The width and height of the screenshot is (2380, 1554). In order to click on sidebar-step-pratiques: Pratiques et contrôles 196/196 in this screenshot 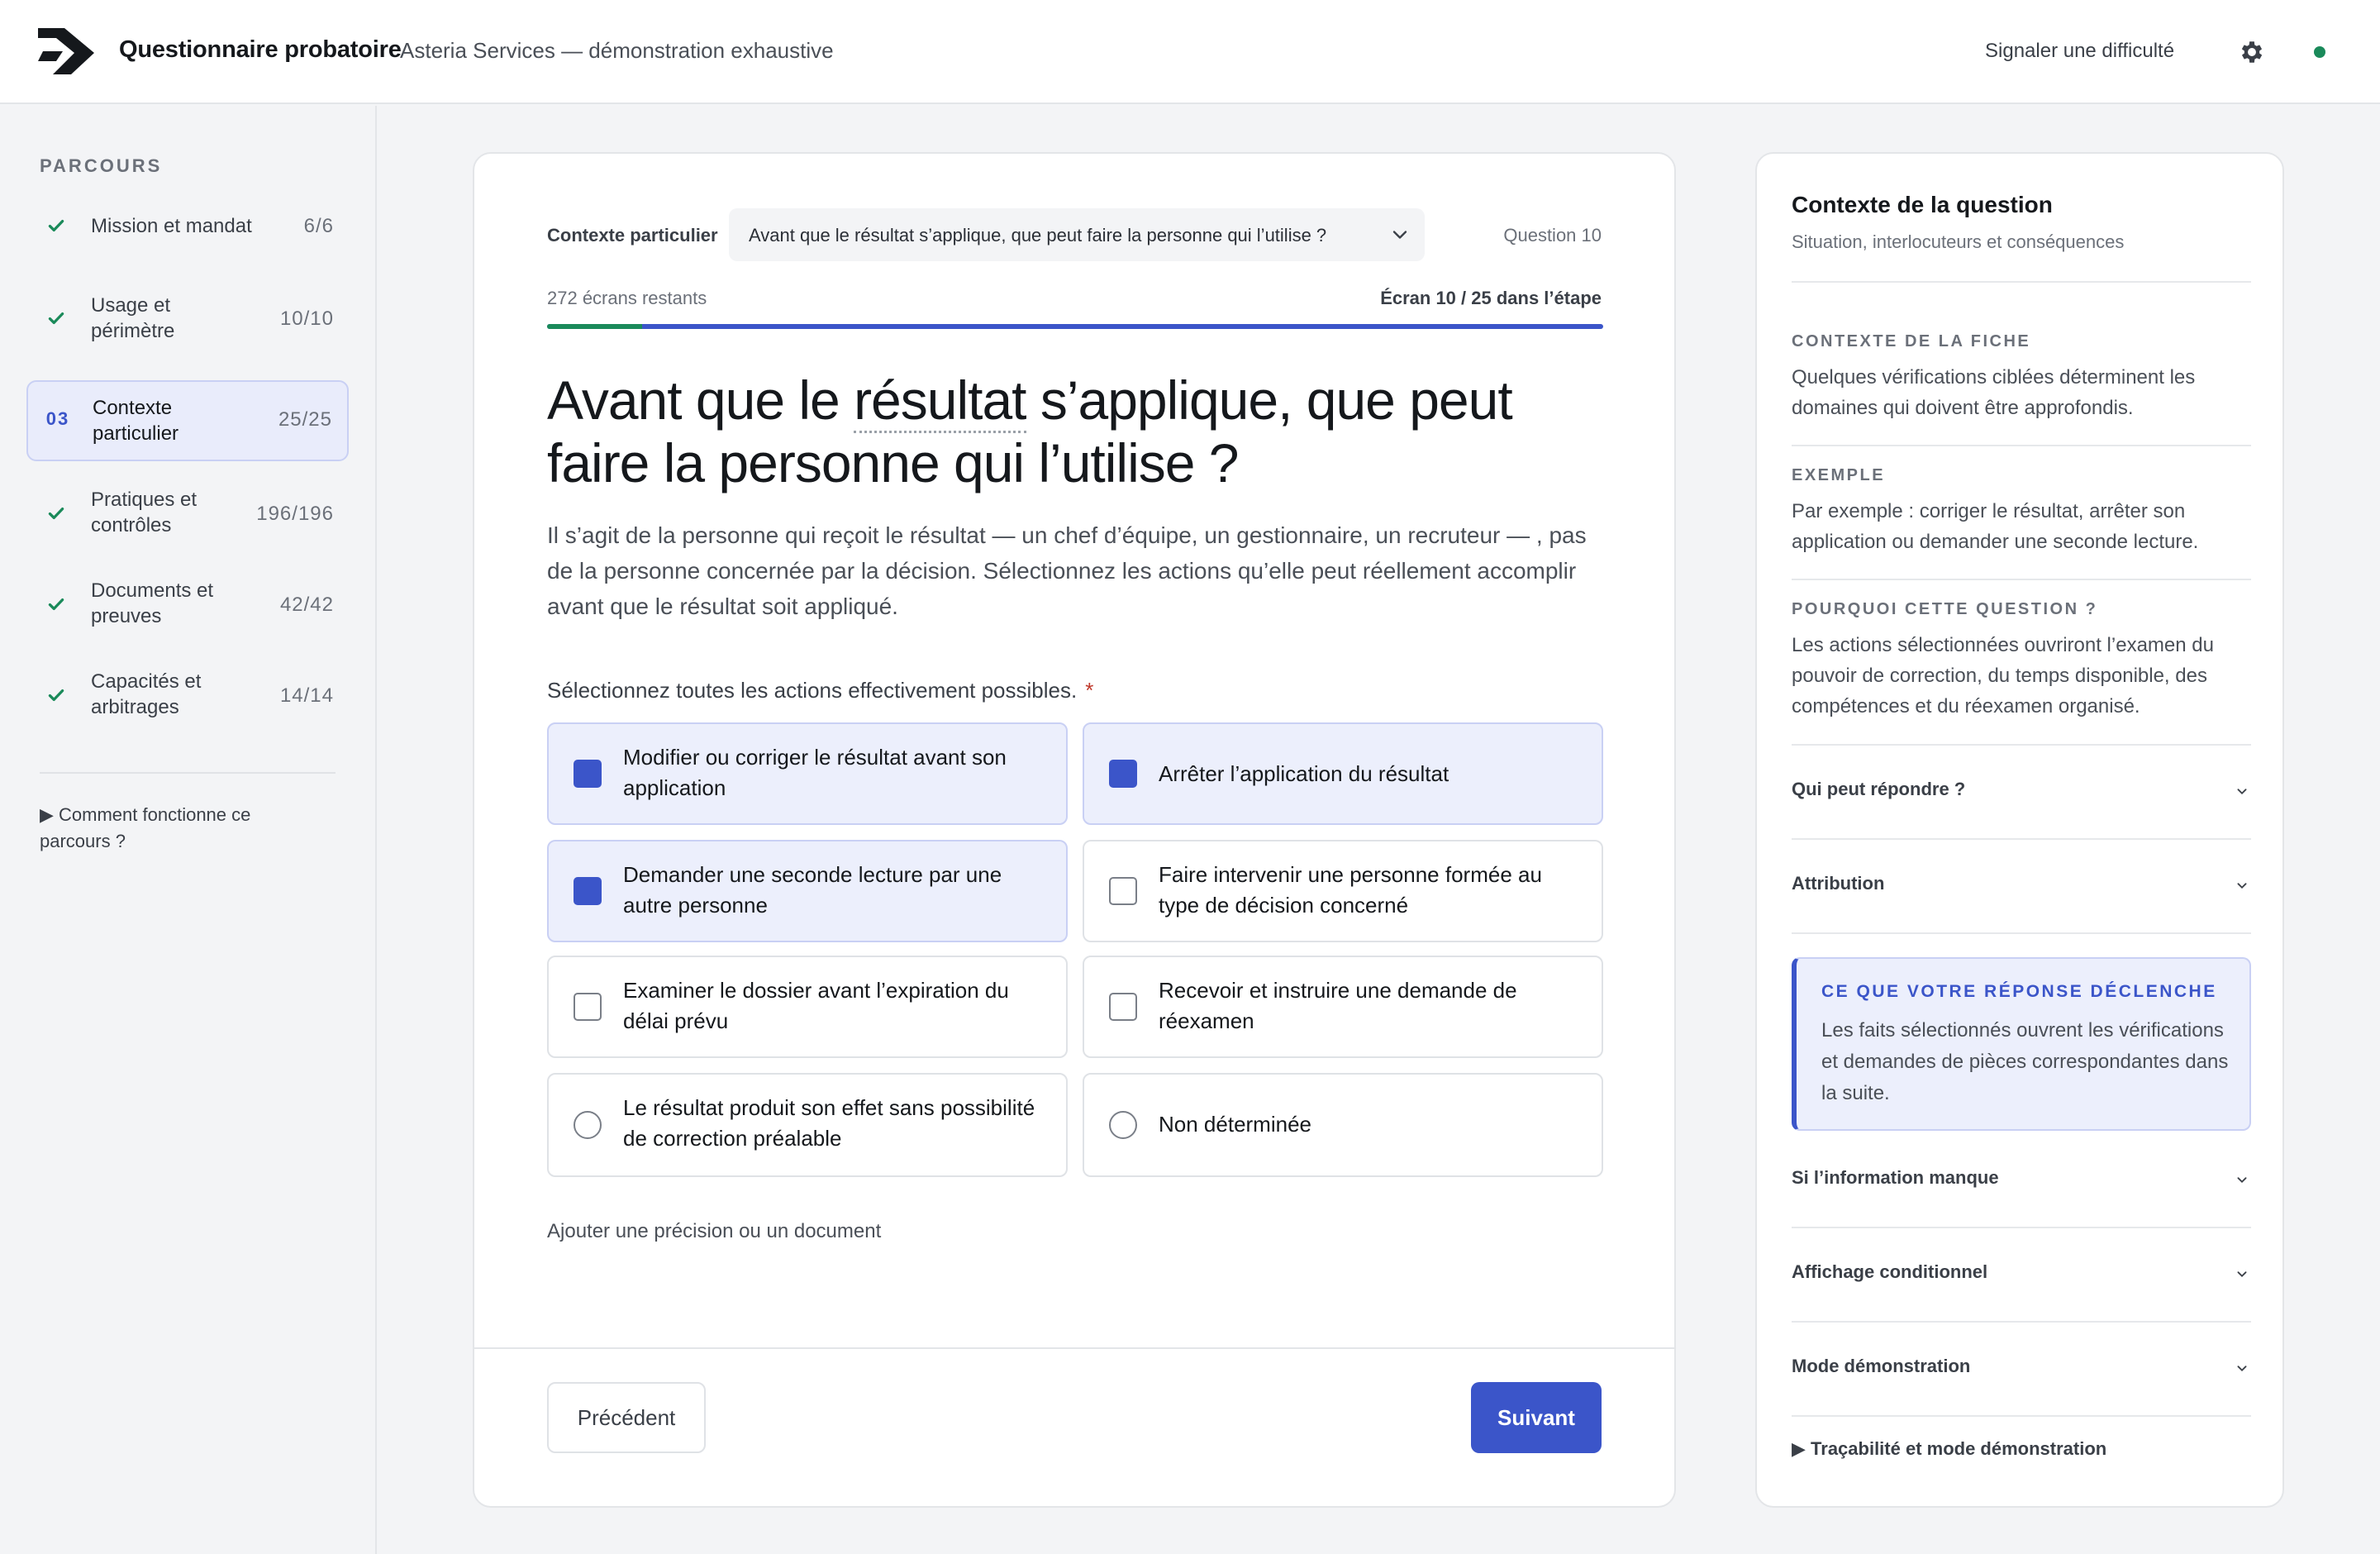, I will do `click(187, 513)`.